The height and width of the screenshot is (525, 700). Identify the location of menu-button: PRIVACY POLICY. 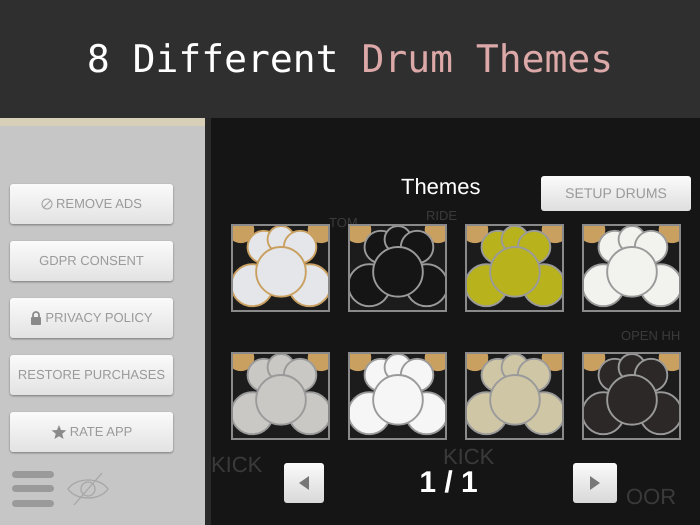
(91, 318).